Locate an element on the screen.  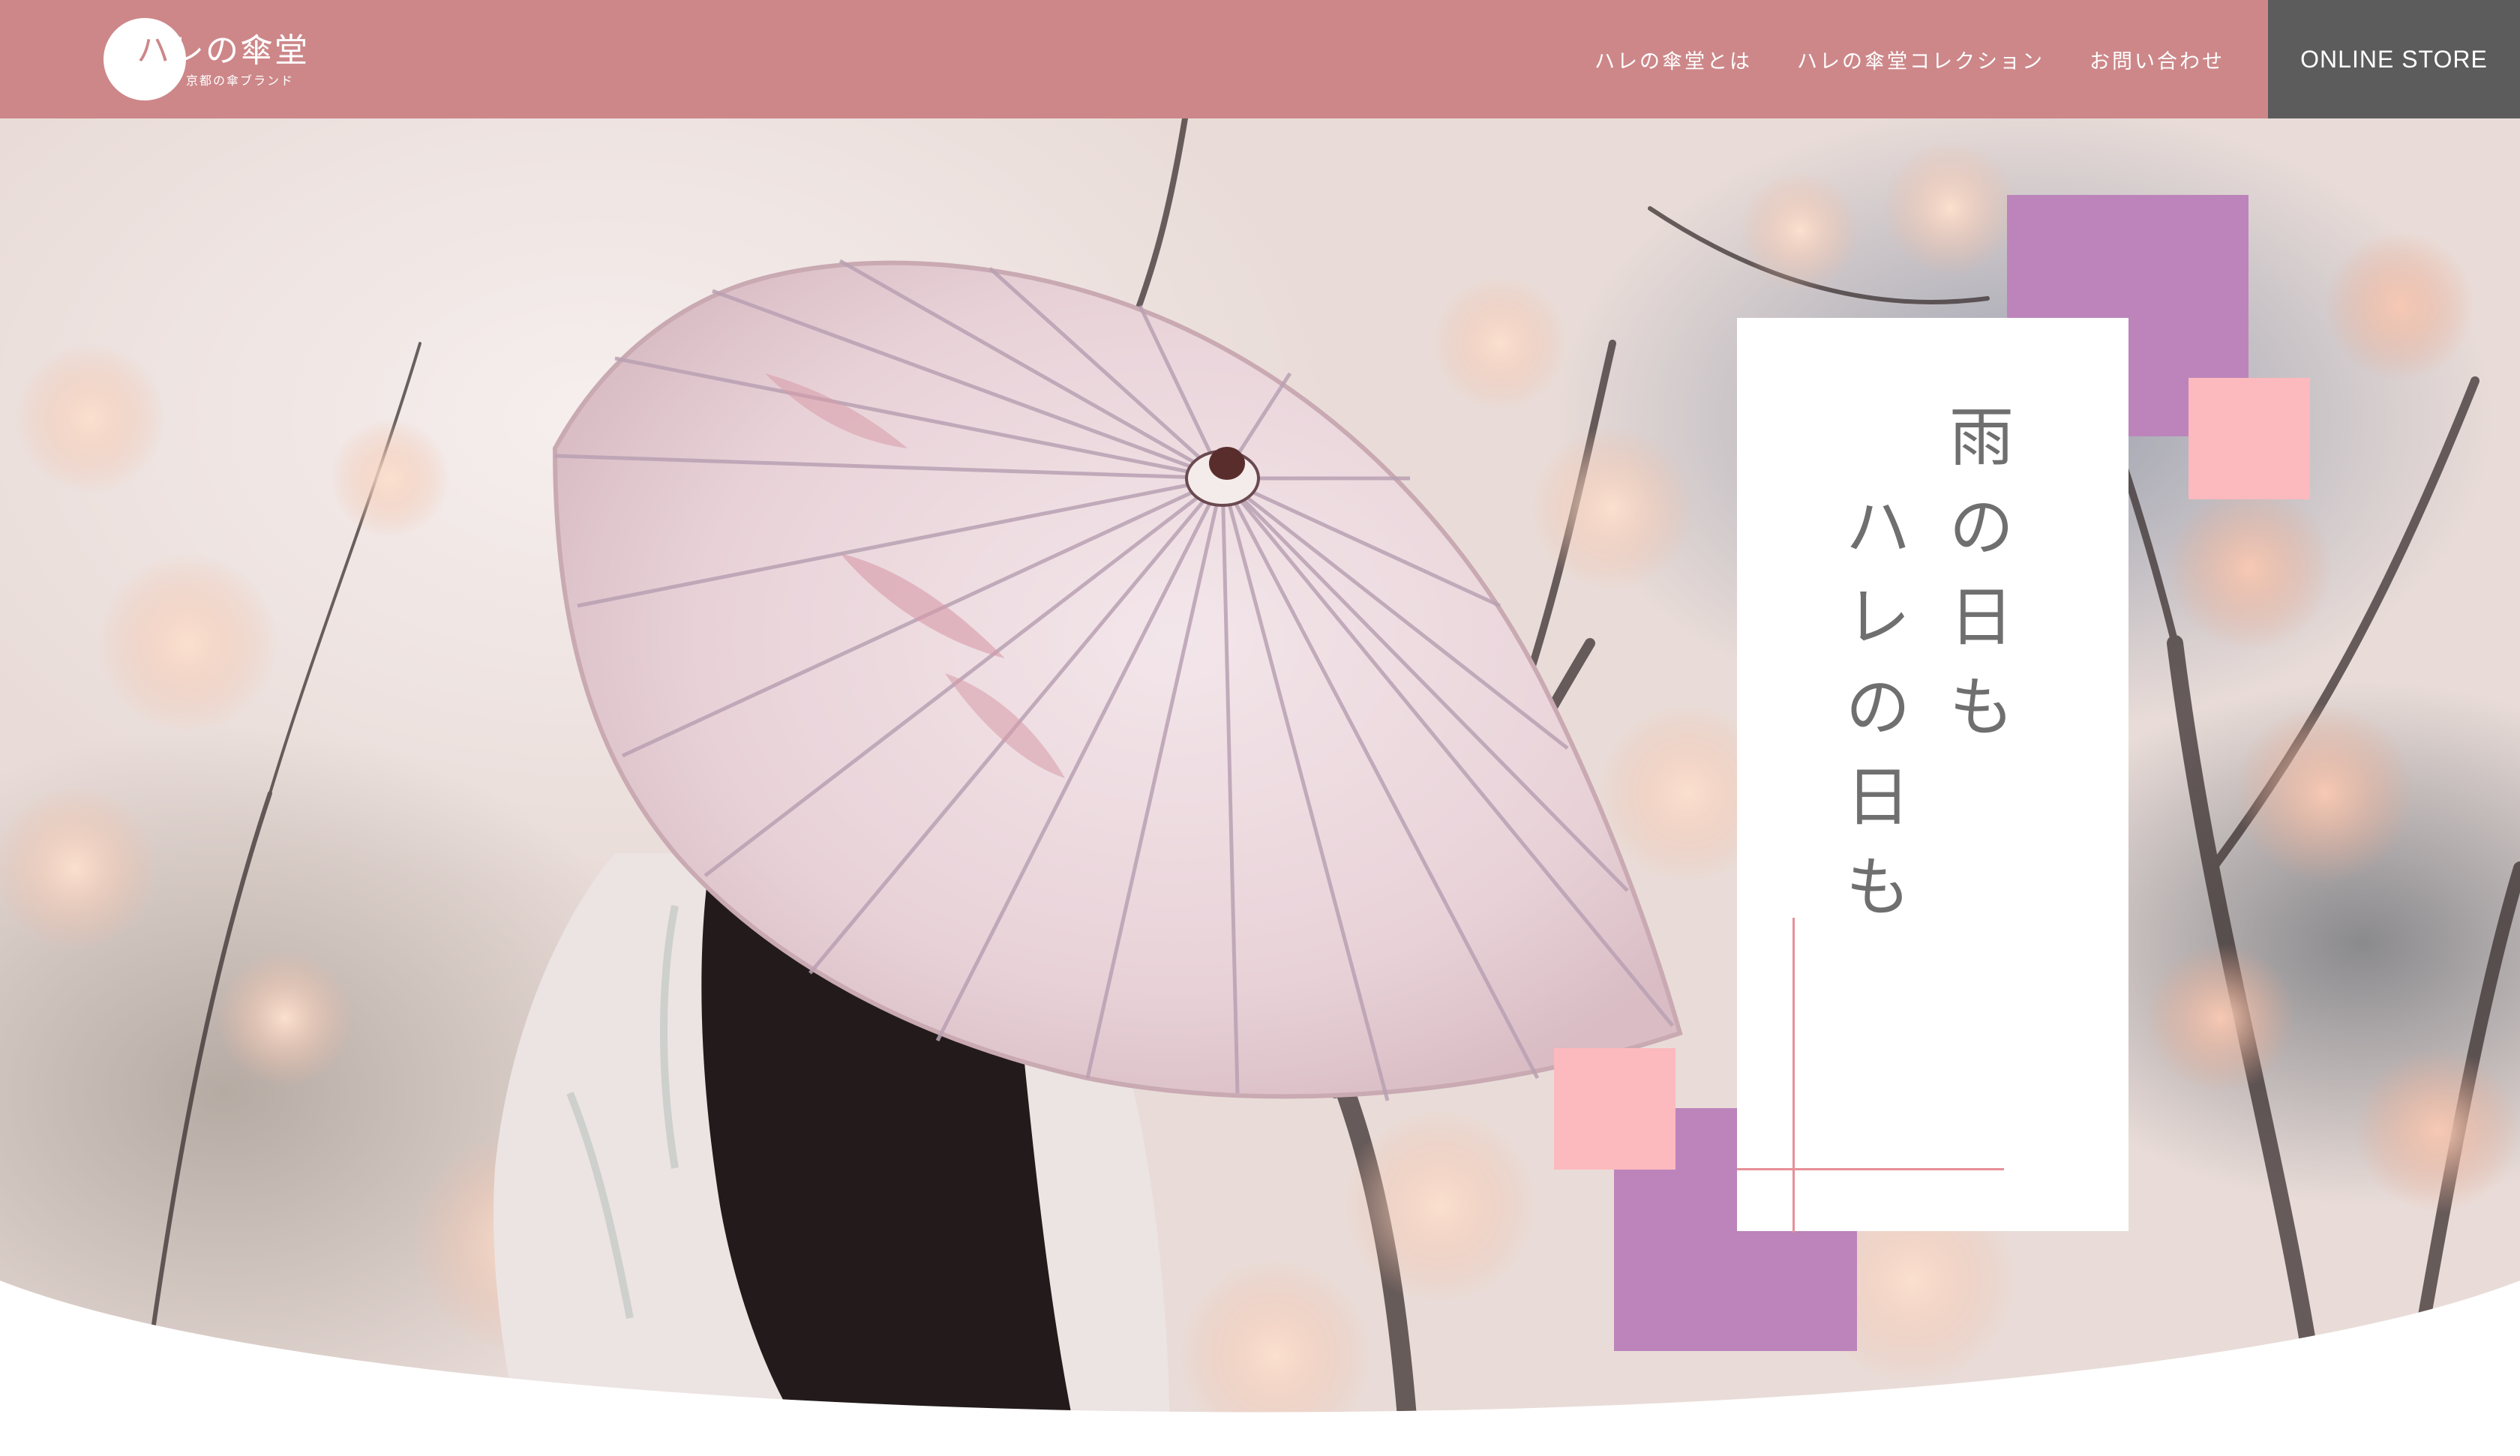
accent-square-pink-bottom is located at coordinates (1615, 1109).